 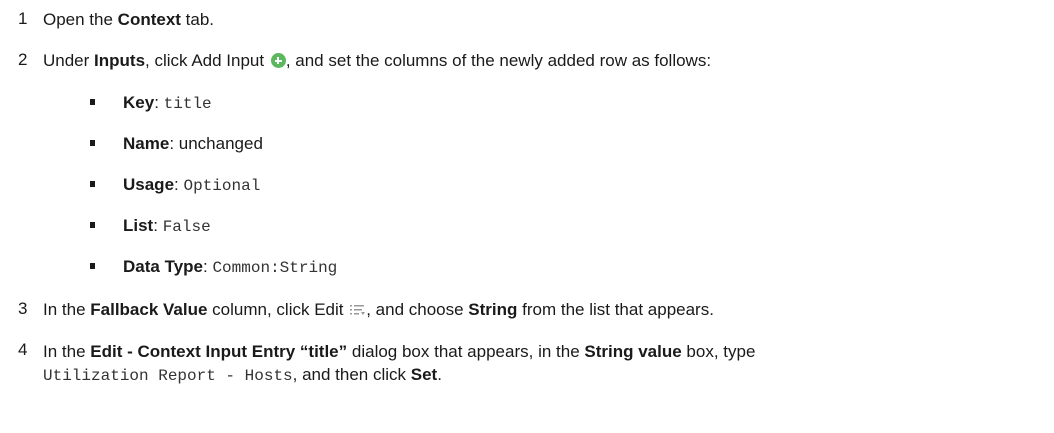 I want to click on field-value: title, so click(x=187, y=104).